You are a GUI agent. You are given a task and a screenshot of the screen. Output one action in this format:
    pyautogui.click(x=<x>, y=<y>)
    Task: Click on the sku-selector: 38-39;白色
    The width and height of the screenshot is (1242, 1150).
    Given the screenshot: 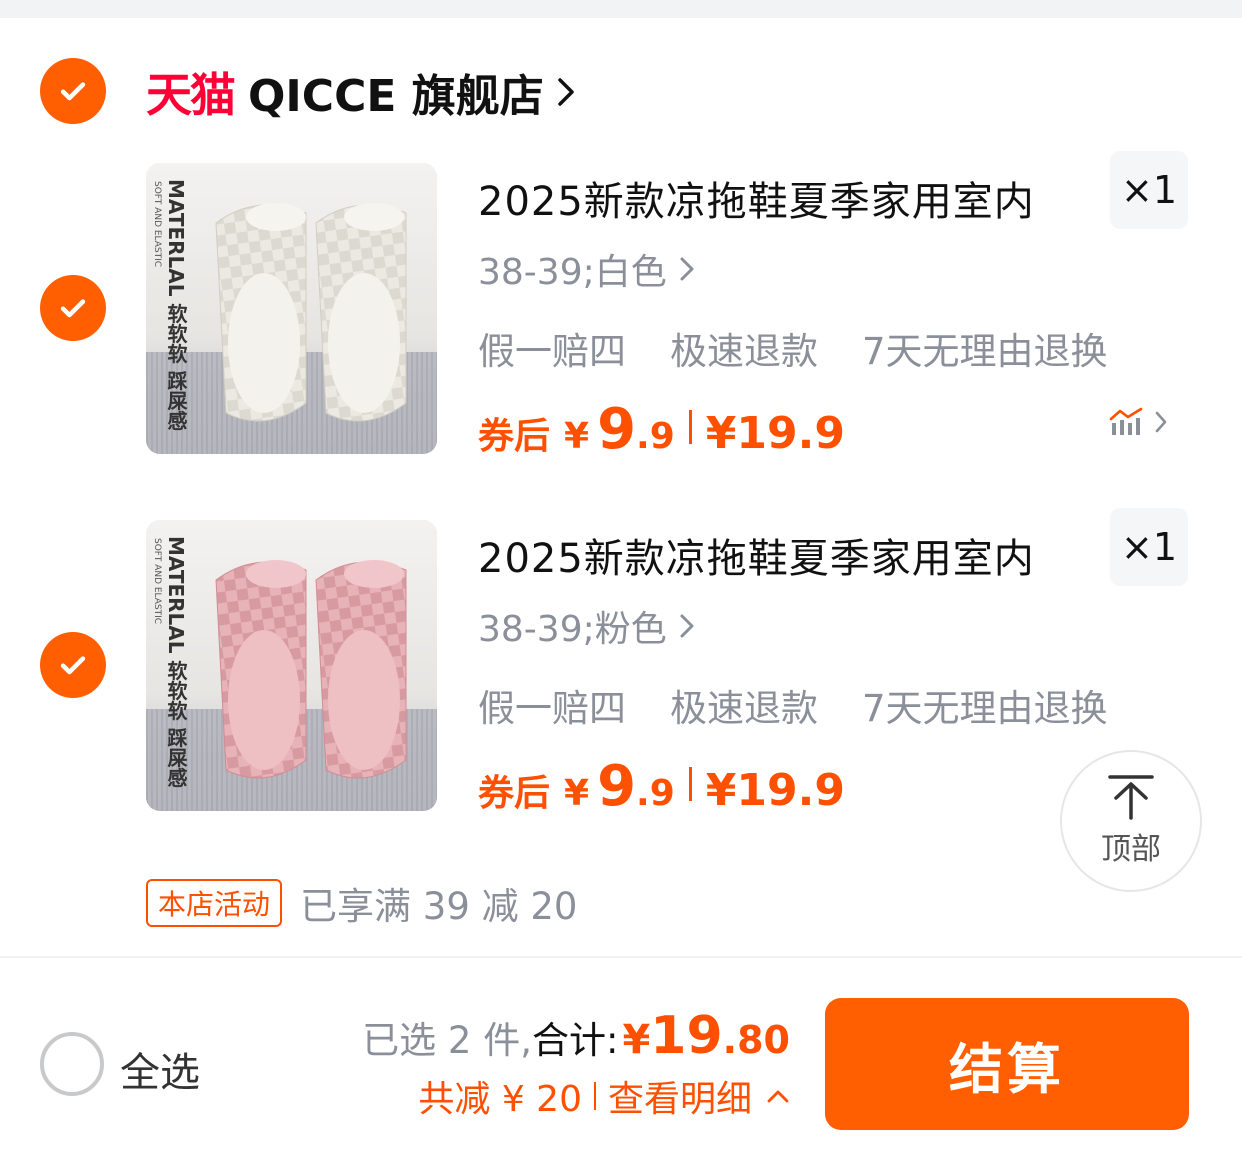 What is the action you would take?
    pyautogui.click(x=586, y=269)
    